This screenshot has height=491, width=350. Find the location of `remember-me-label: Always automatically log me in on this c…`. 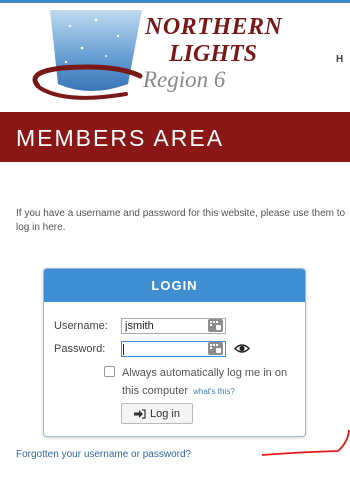

remember-me-label: Always automatically log me in on this c… is located at coordinates (212, 382).